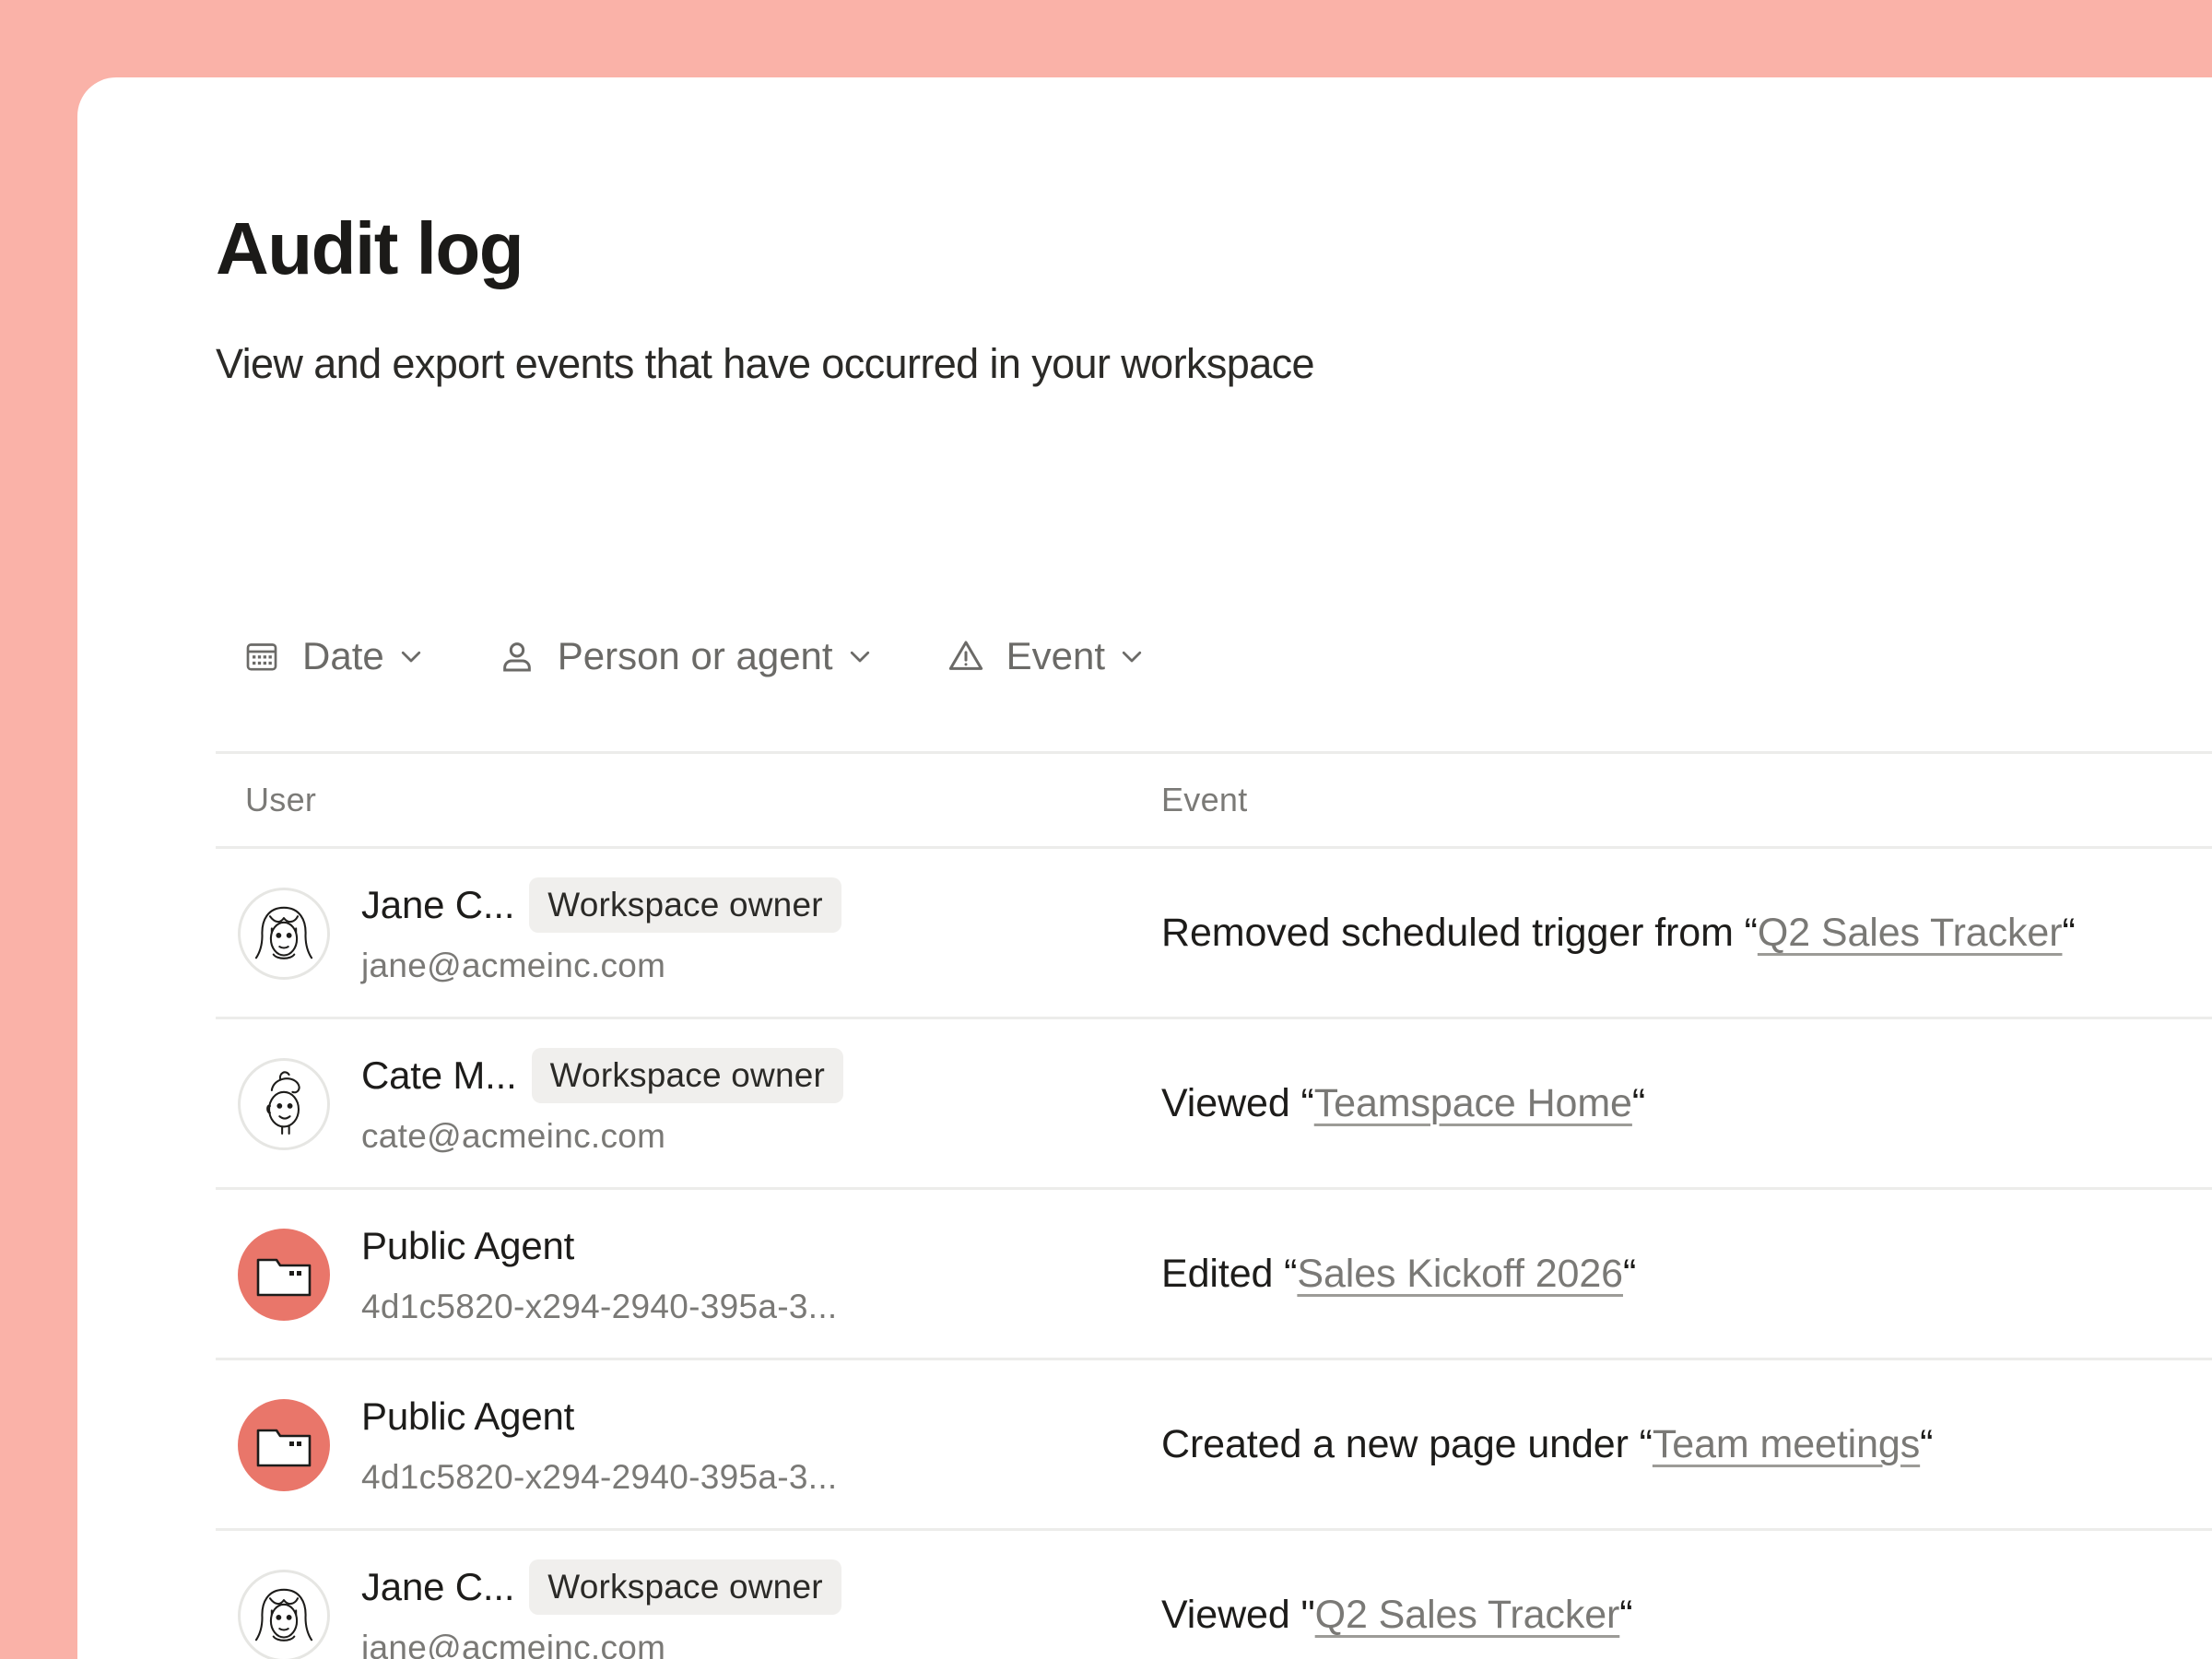  I want to click on date-filter-label: Date, so click(343, 655).